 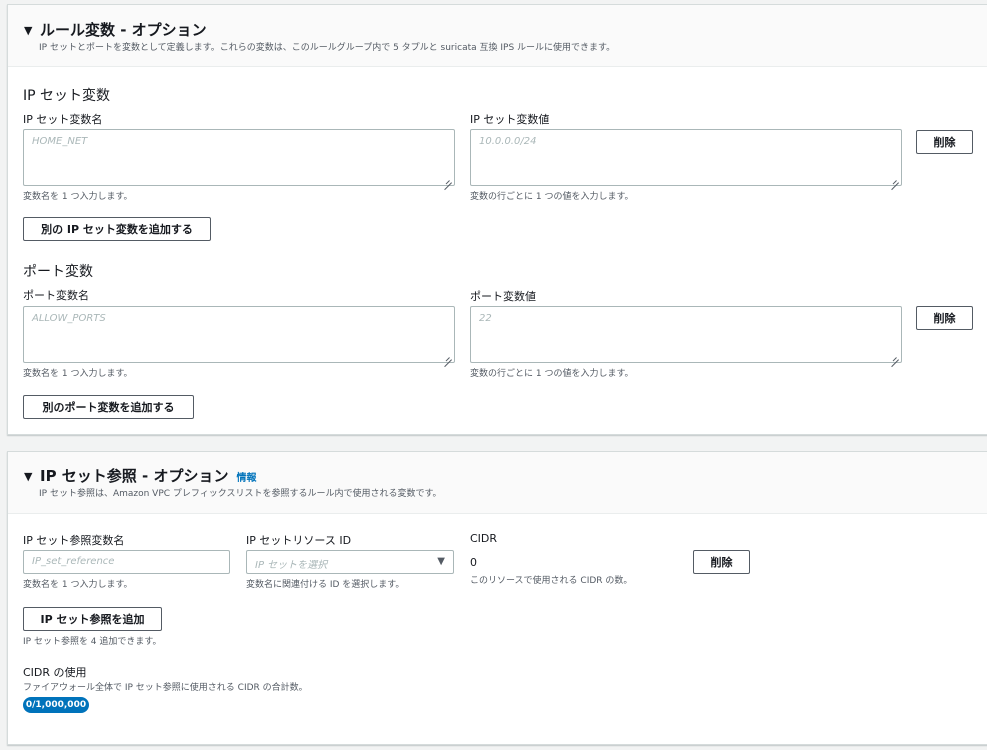 I want to click on rule-variables-title: ルール変数 - オプション, so click(x=123, y=30).